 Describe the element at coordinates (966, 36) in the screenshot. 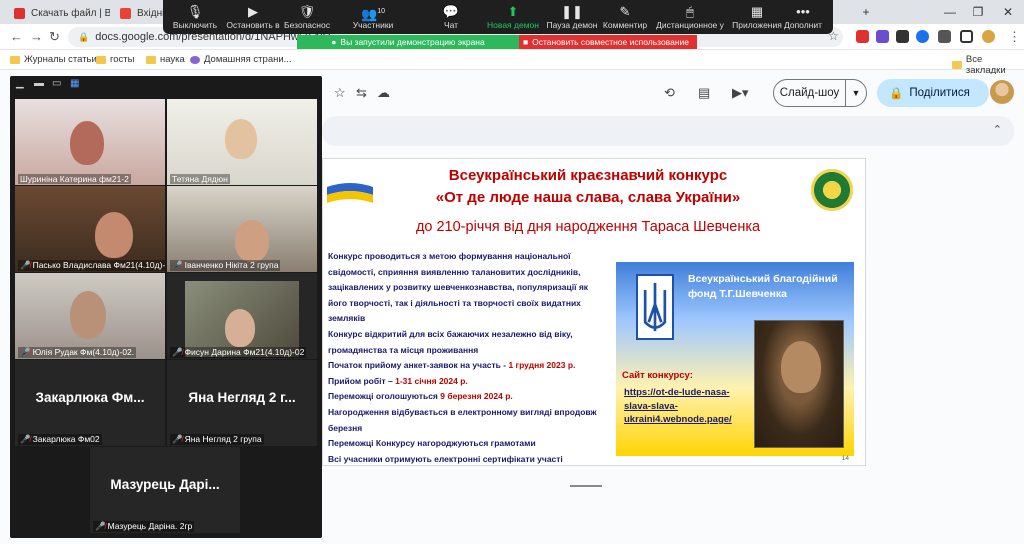

I see `sidepanel-icon` at that location.